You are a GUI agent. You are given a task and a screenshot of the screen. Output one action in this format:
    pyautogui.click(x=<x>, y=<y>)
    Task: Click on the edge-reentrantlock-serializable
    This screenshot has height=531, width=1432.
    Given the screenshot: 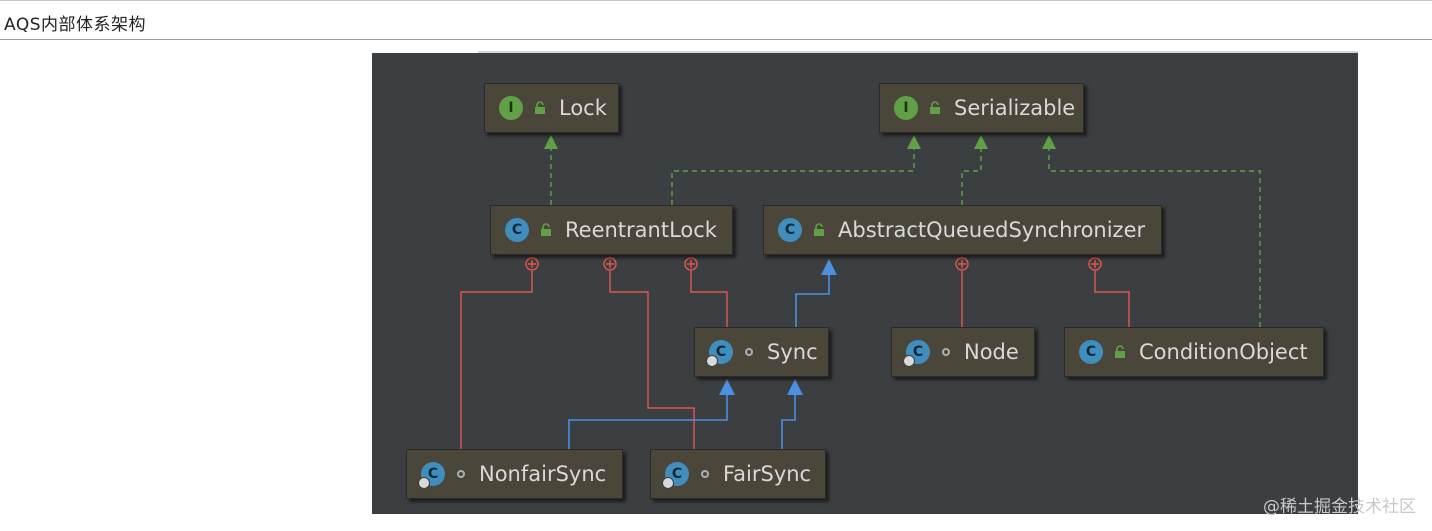 What is the action you would take?
    pyautogui.click(x=793, y=175)
    